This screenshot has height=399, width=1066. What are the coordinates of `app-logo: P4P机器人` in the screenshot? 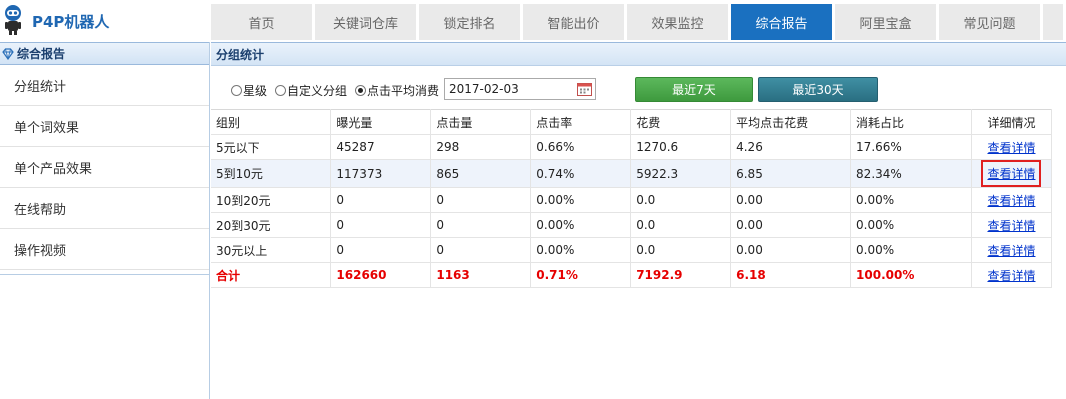 It's located at (105, 21).